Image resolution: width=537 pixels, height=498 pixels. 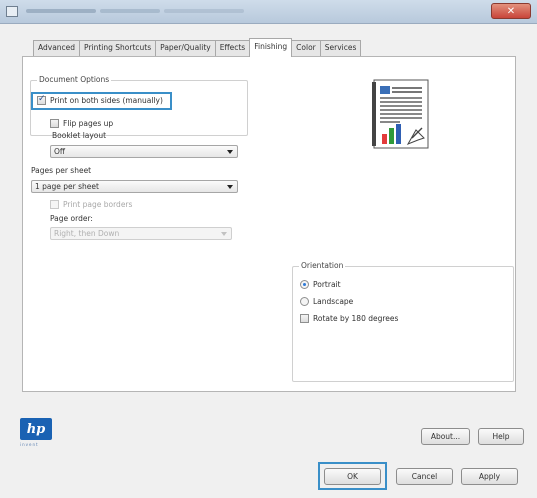 I want to click on booklet-layout-value: Off, so click(x=60, y=151).